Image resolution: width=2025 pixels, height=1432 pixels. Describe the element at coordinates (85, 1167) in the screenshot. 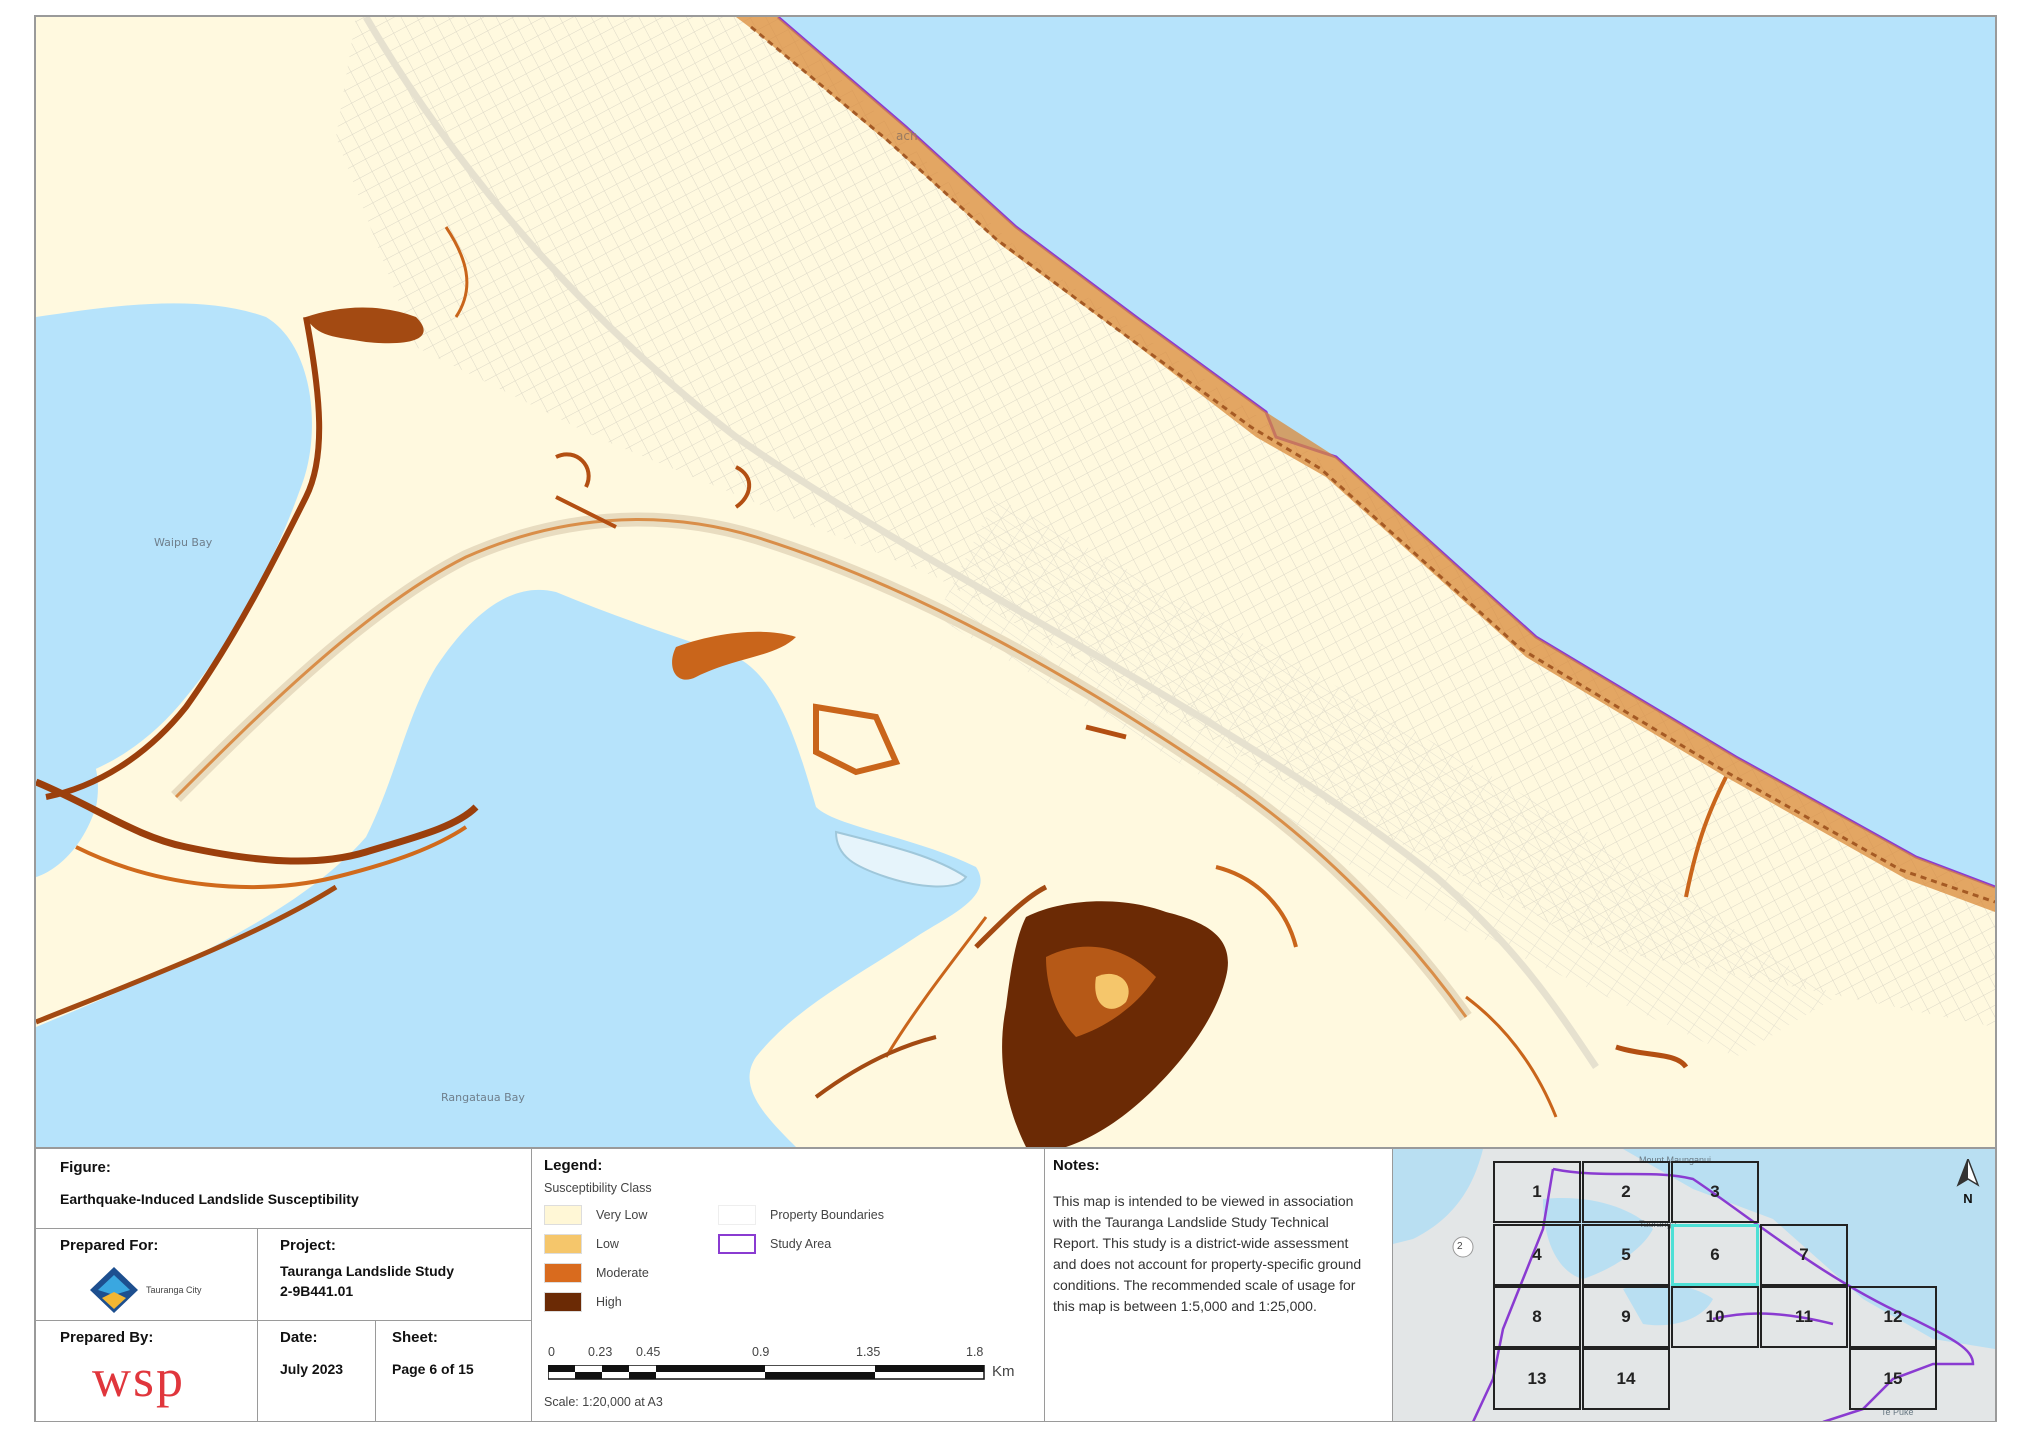

I see `figure-label: Figure:` at that location.